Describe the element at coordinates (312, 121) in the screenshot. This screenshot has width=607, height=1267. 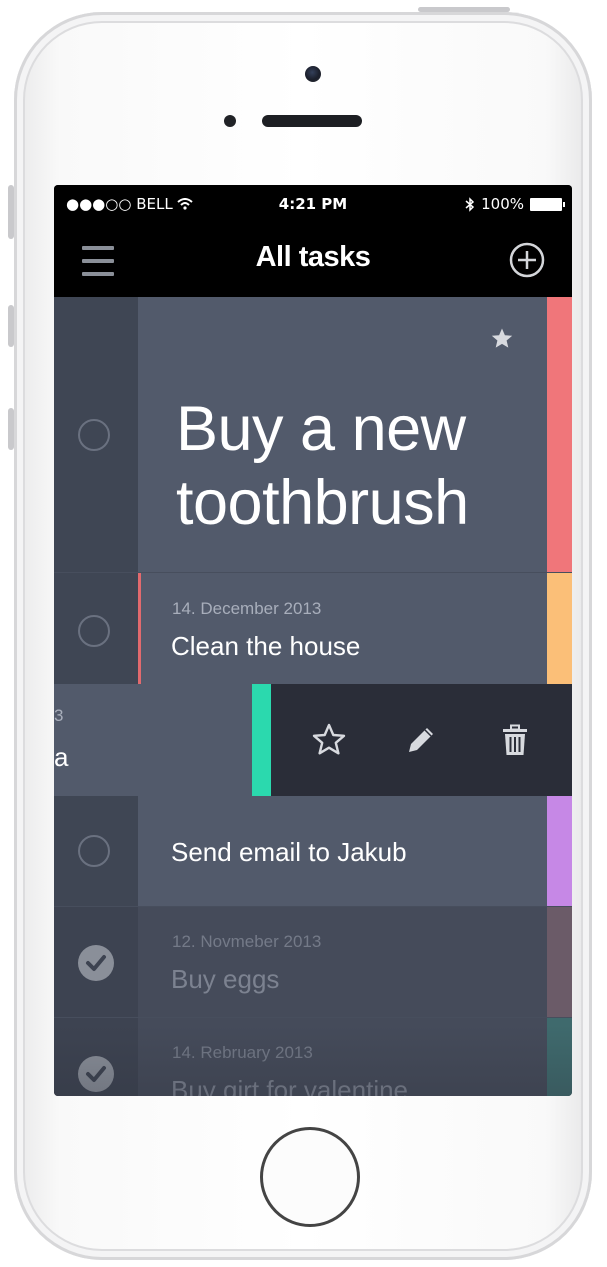
I see `earpiece-speaker` at that location.